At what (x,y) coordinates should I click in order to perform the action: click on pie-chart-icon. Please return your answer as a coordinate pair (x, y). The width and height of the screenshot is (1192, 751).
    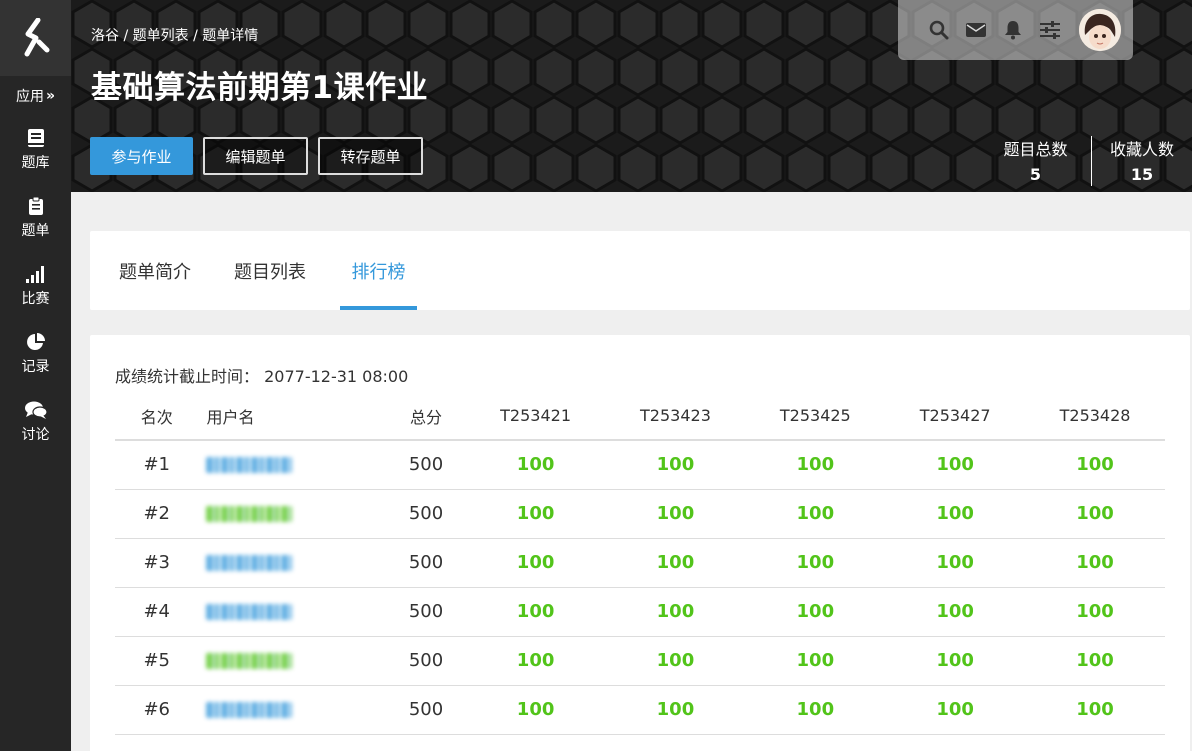
    Looking at the image, I should click on (35, 341).